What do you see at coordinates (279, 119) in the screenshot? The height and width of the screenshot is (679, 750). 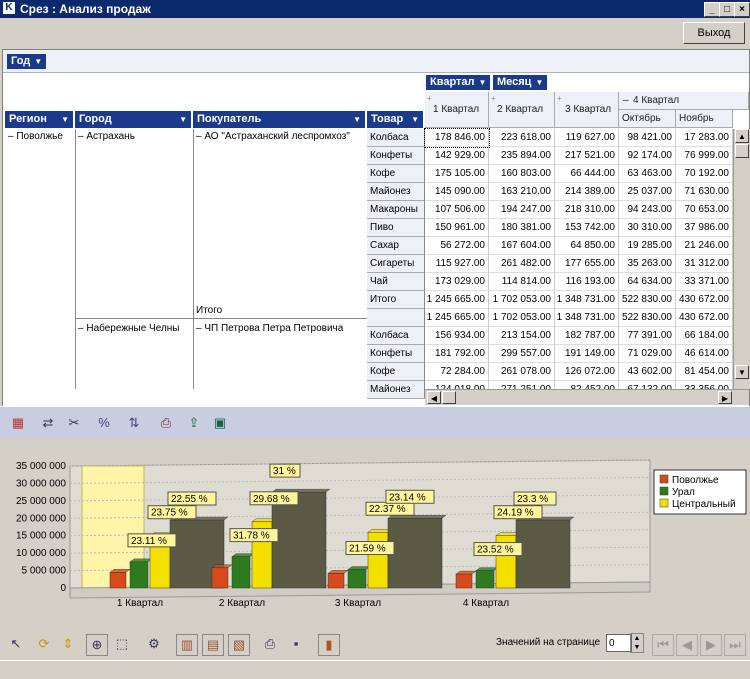 I see `buyer-field: Покупатель ▼` at bounding box center [279, 119].